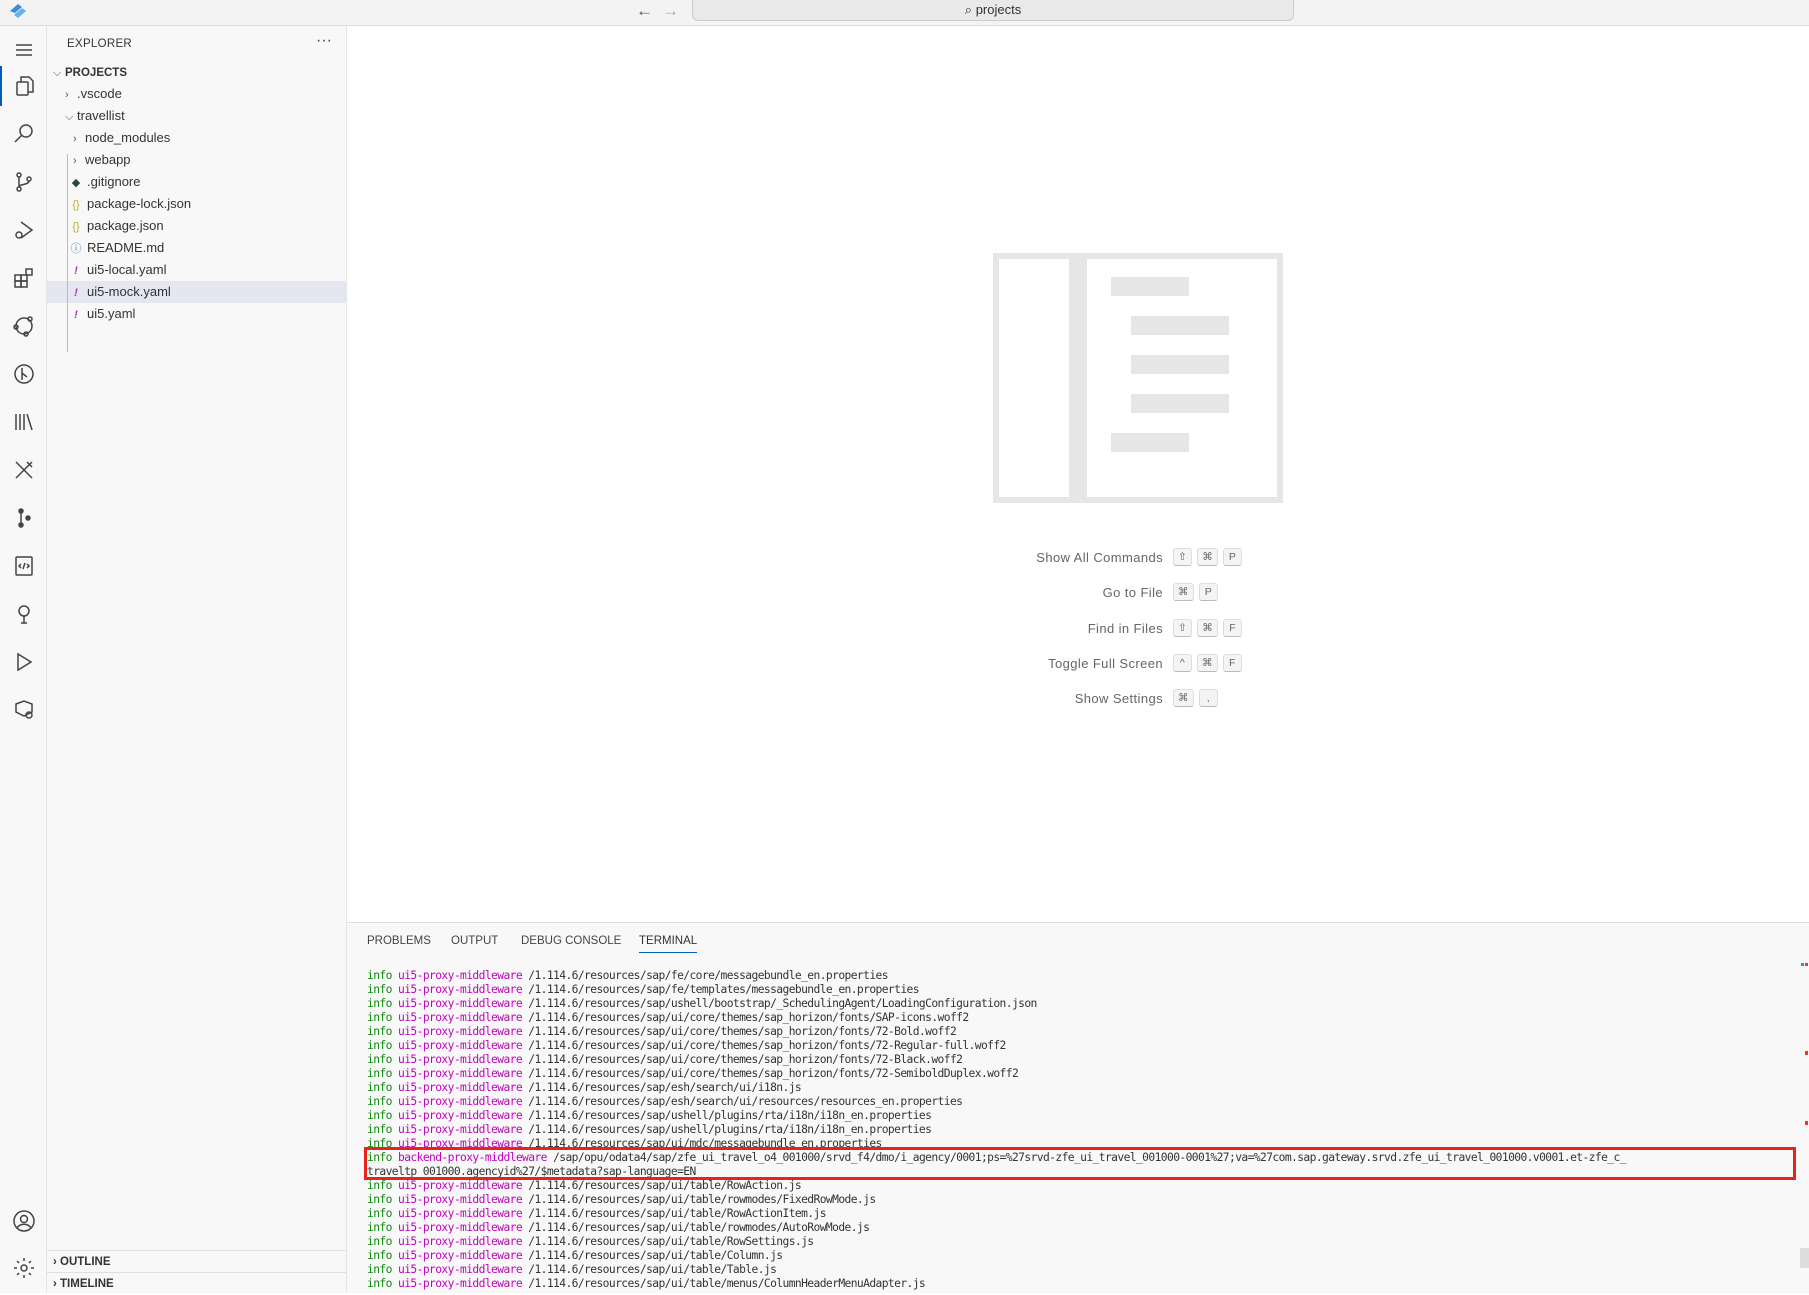  Describe the element at coordinates (23, 278) in the screenshot. I see `extensions-icon` at that location.